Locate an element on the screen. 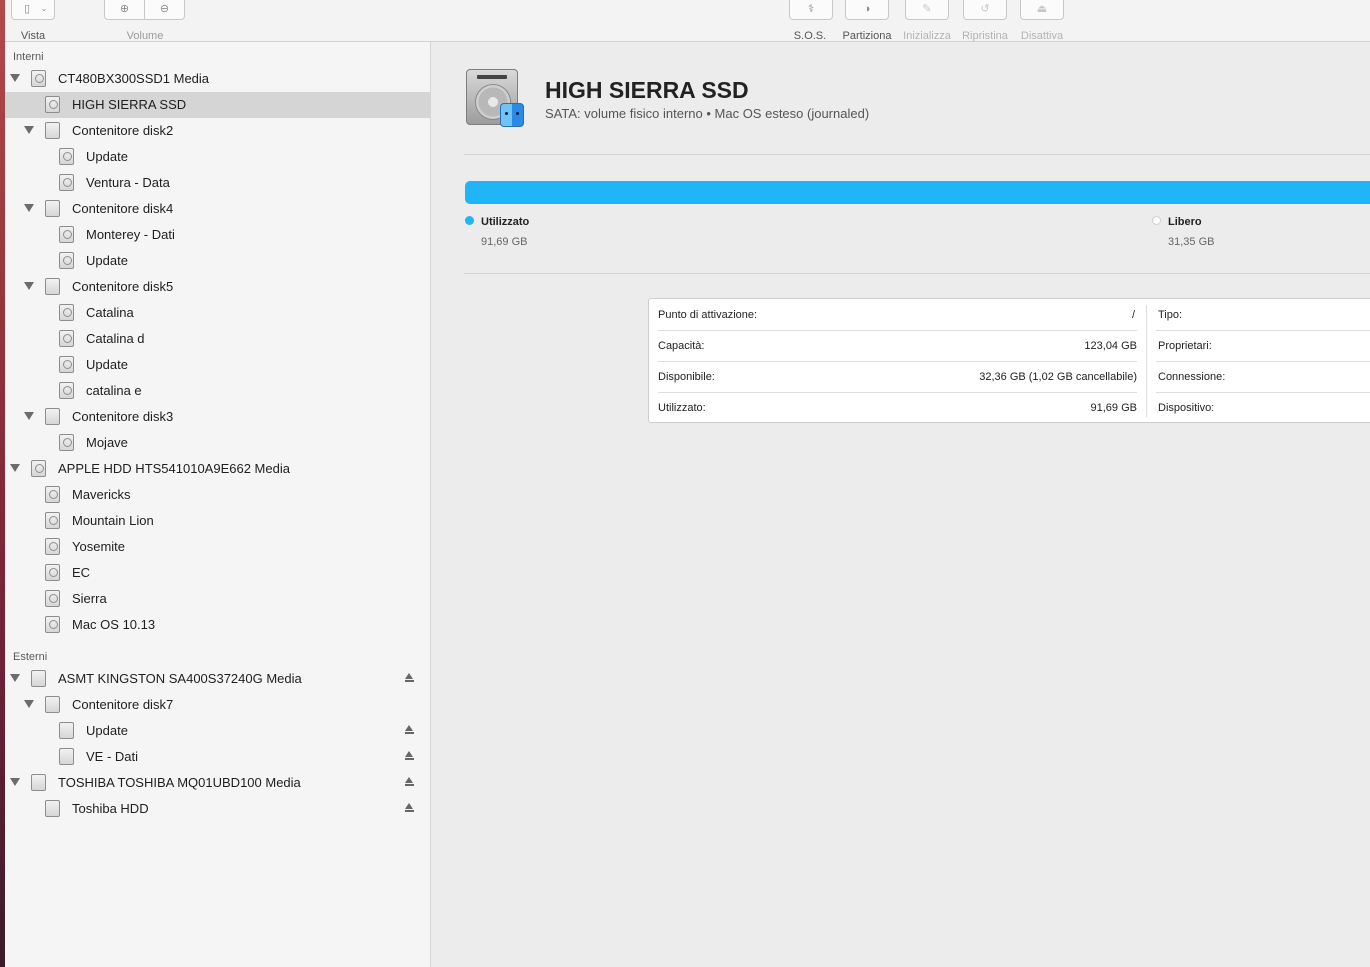  volume-title: HIGH SIERRA SSD is located at coordinates (647, 90).